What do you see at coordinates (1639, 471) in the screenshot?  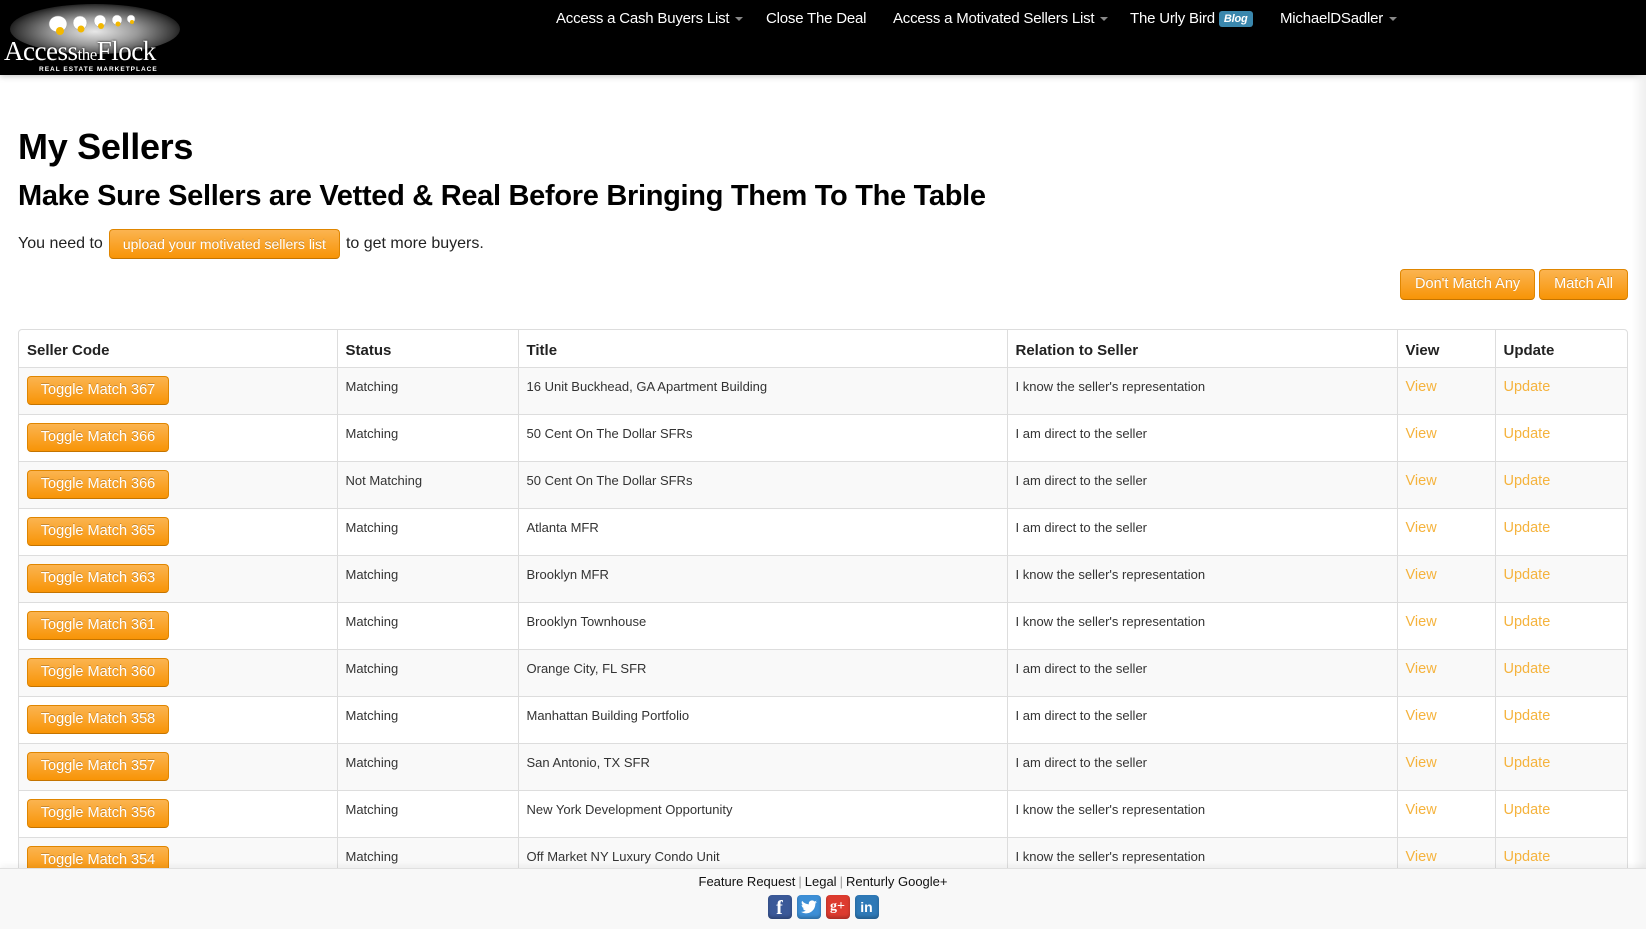 I see `scrollbar-track` at bounding box center [1639, 471].